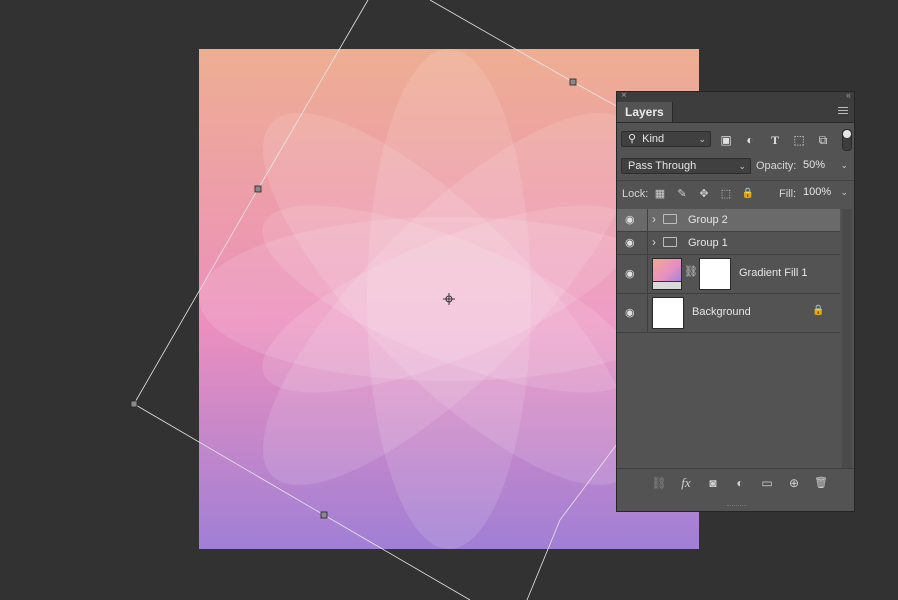  Describe the element at coordinates (735, 96) in the screenshot. I see `panel-title-bar: × ‹‹` at that location.